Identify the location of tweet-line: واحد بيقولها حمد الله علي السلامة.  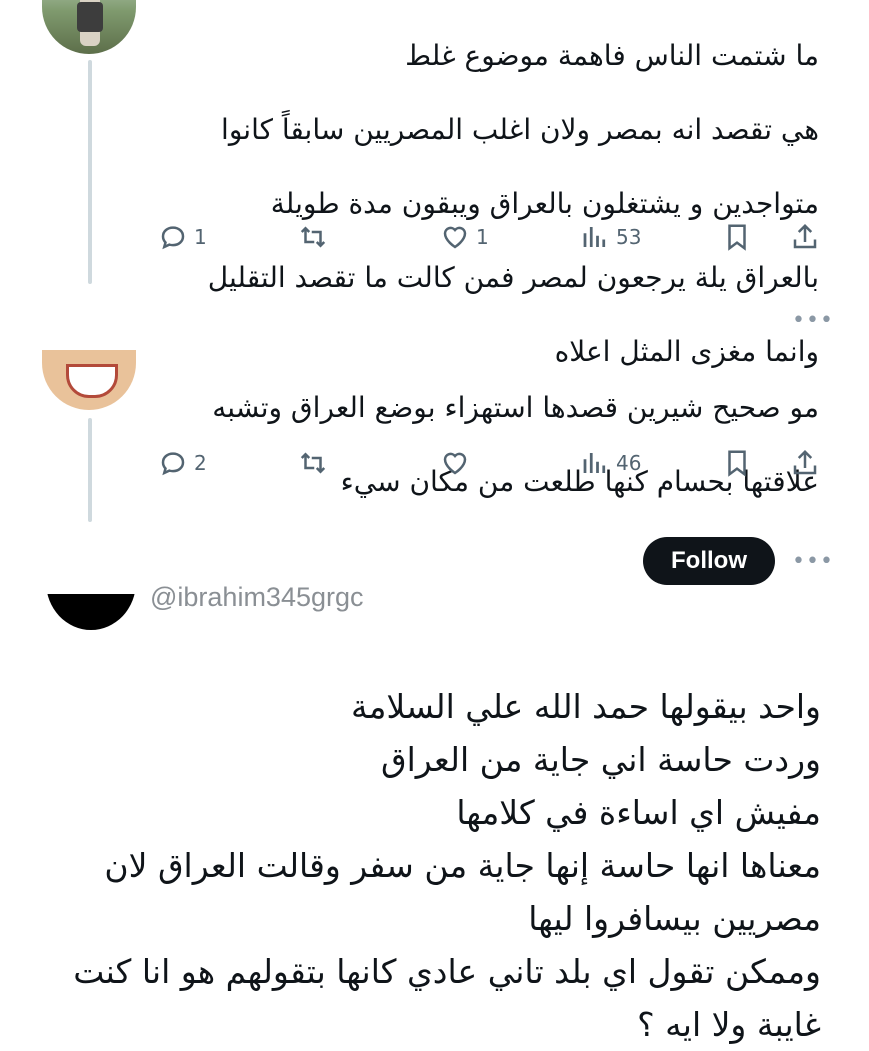
(586, 706).